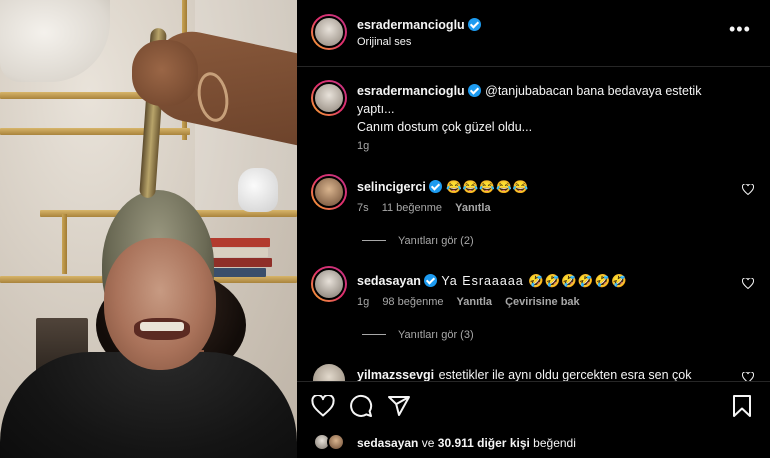 The height and width of the screenshot is (458, 770). I want to click on media-hand, so click(165, 73).